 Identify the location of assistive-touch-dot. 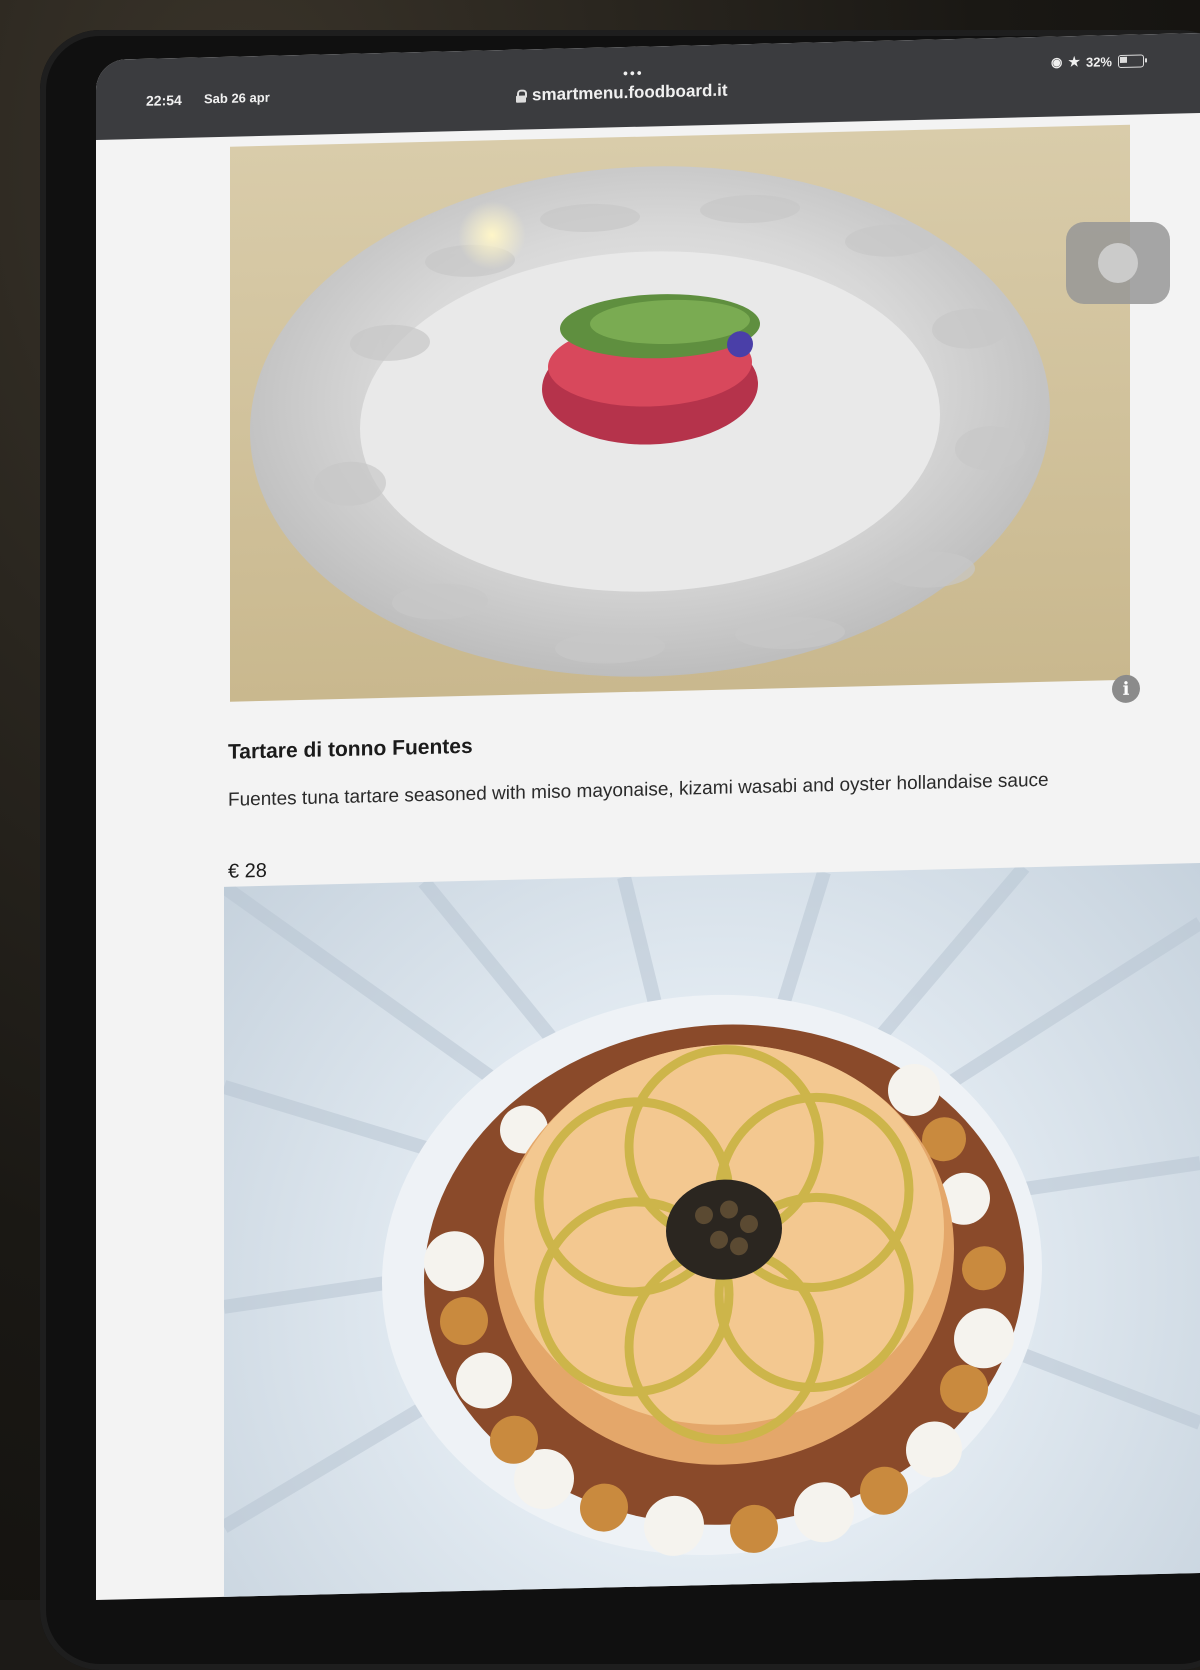
(1118, 263).